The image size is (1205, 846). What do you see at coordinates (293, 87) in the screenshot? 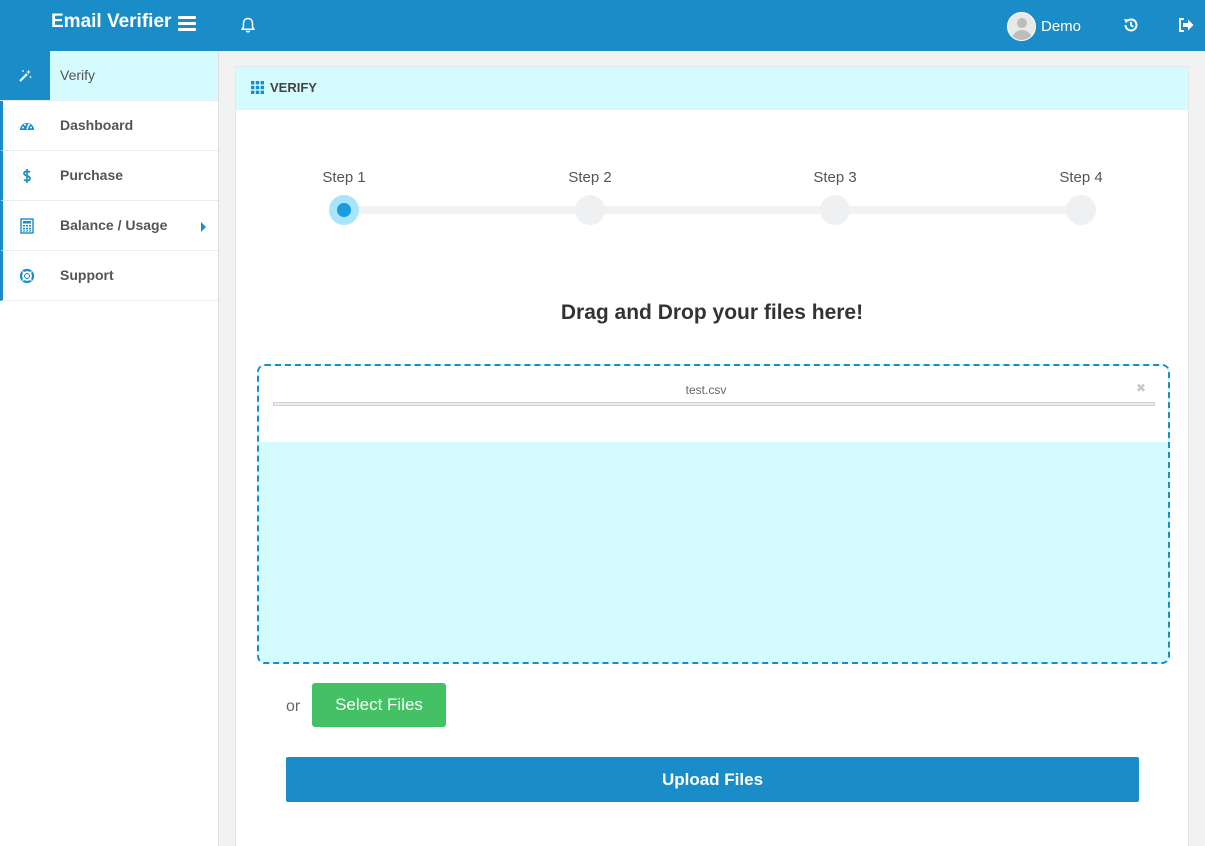
I see `panel-title: VERIFY` at bounding box center [293, 87].